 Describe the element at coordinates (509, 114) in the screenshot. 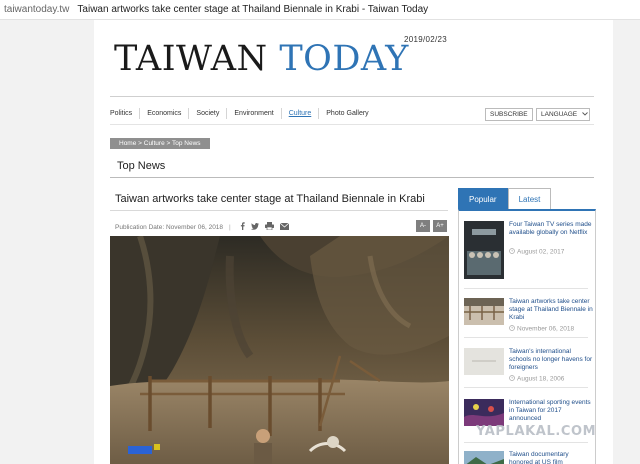

I see `subscribe-button: SUBSCRIBE` at that location.